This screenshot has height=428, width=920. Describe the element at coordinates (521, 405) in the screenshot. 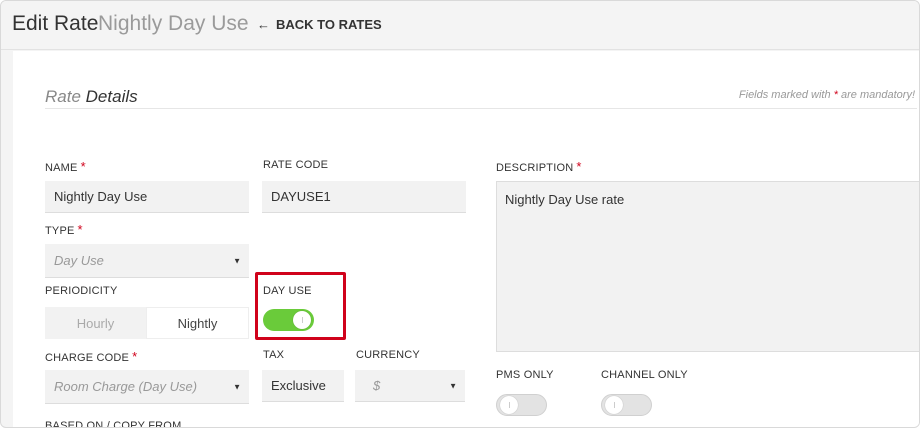

I see `pms-only-switch` at that location.